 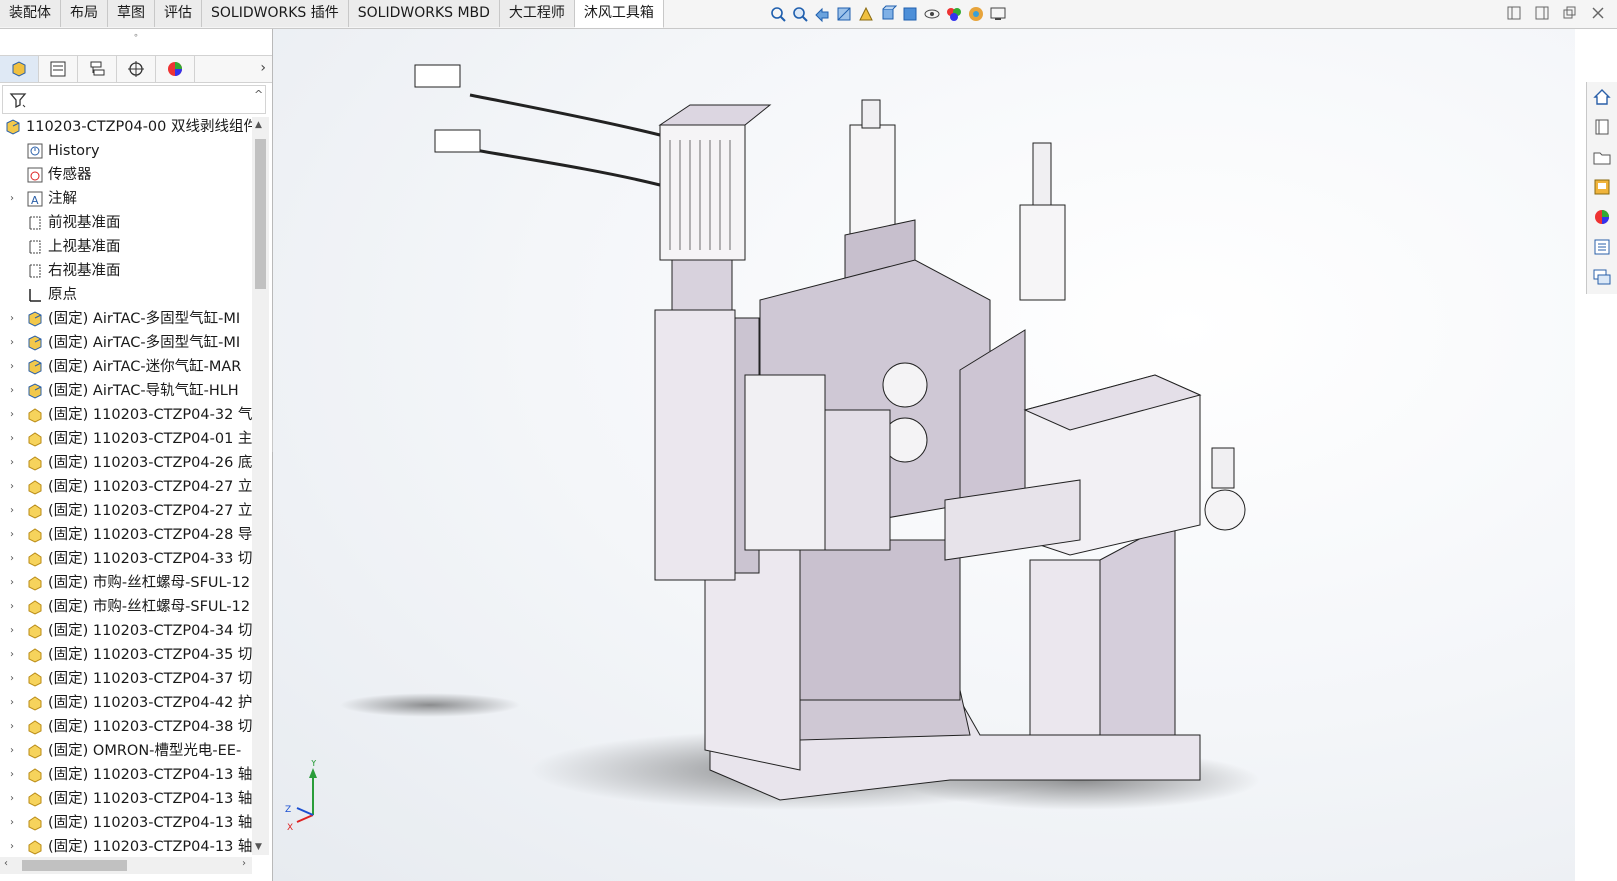 What do you see at coordinates (126, 271) in the screenshot?
I see `tree-item: 右视基准面` at bounding box center [126, 271].